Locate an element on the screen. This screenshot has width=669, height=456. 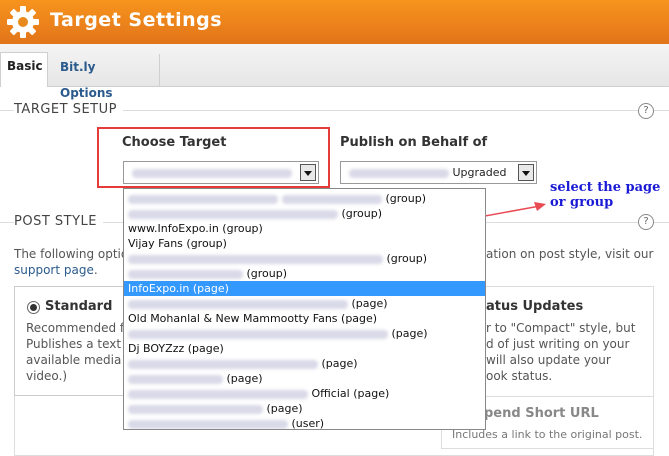
post-style-intro-left: The following optio is located at coordinates (71, 254).